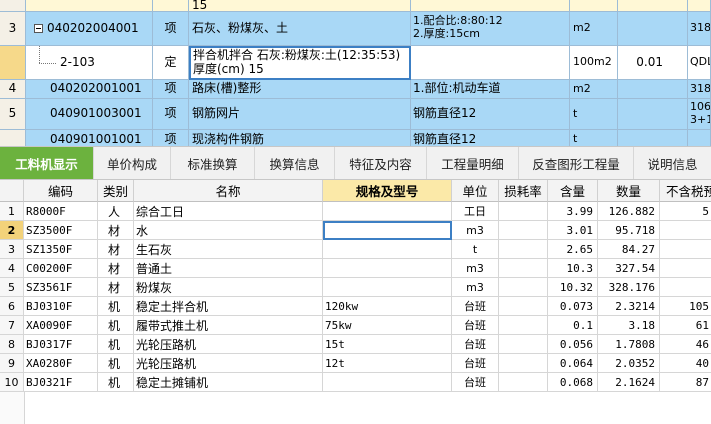 The width and height of the screenshot is (711, 424). I want to click on content-cell: 2.65, so click(573, 249).